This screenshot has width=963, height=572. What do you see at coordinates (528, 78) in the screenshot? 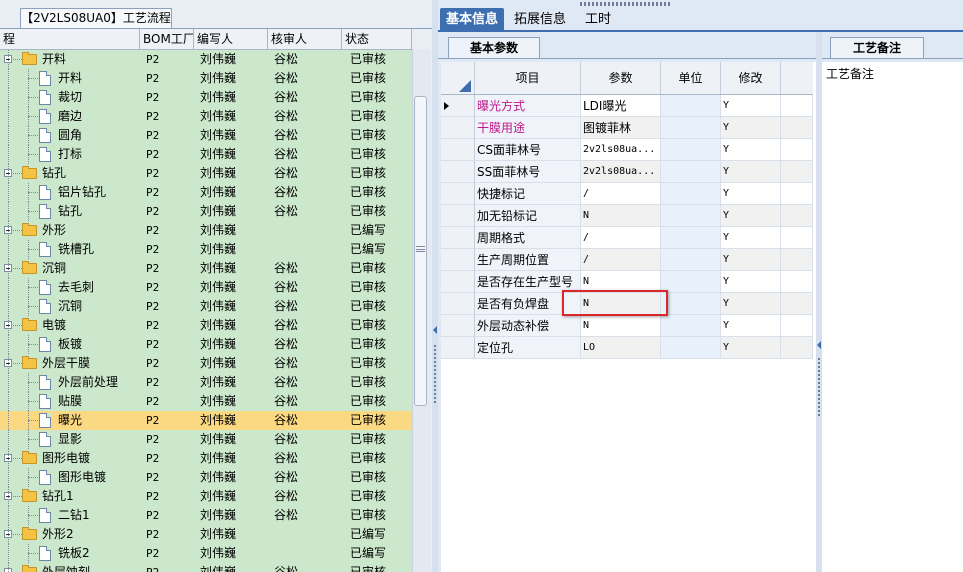
I see `column-header-item: 项目` at bounding box center [528, 78].